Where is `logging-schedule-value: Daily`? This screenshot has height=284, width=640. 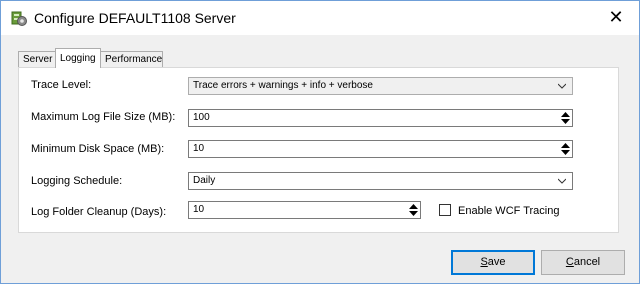 logging-schedule-value: Daily is located at coordinates (204, 180).